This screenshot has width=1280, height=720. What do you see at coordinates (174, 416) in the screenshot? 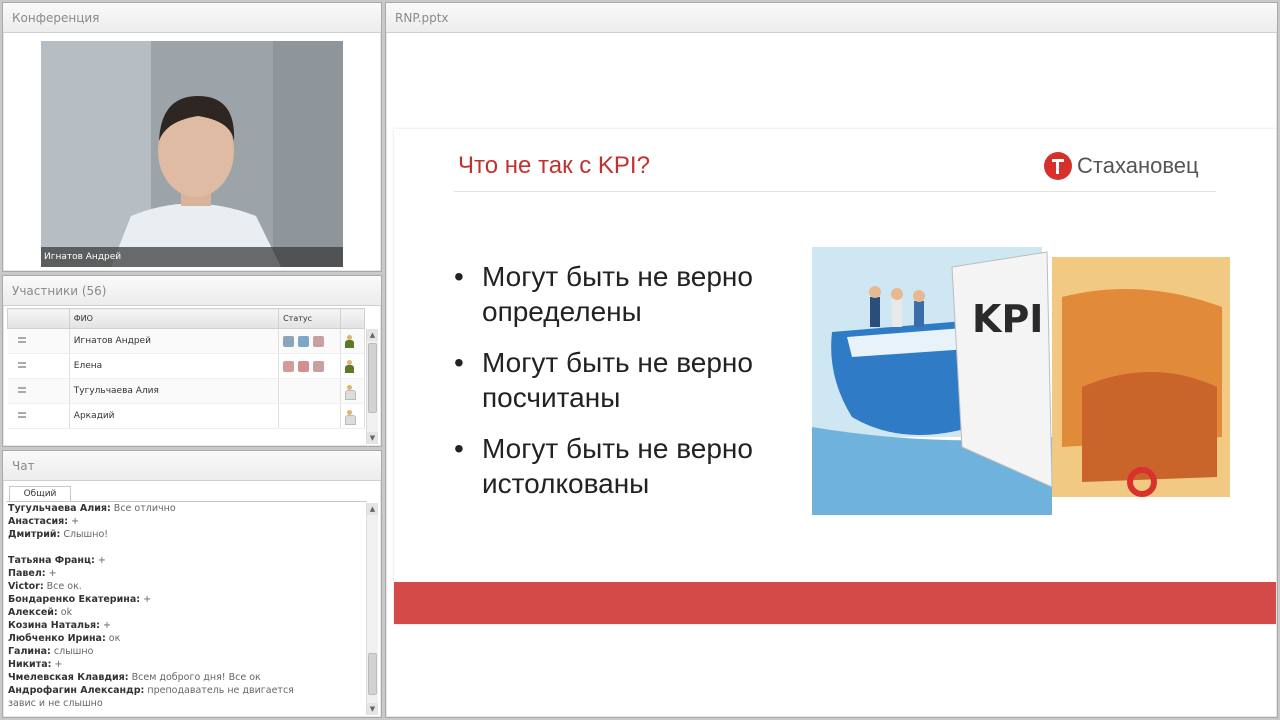
I see `participant-name: Аркадий` at bounding box center [174, 416].